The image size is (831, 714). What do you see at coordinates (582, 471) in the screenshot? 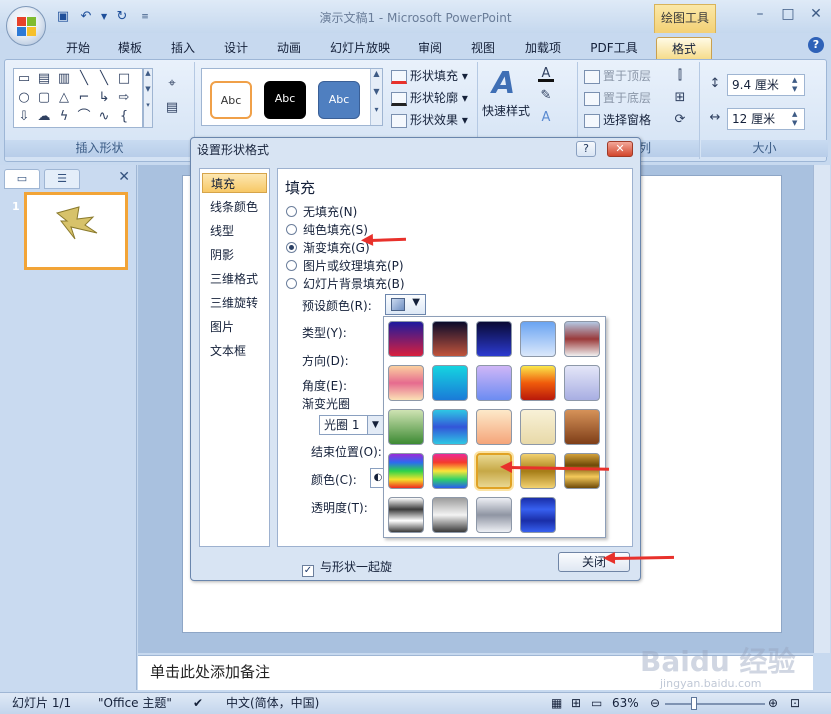
I see `preset-swatch-brass` at bounding box center [582, 471].